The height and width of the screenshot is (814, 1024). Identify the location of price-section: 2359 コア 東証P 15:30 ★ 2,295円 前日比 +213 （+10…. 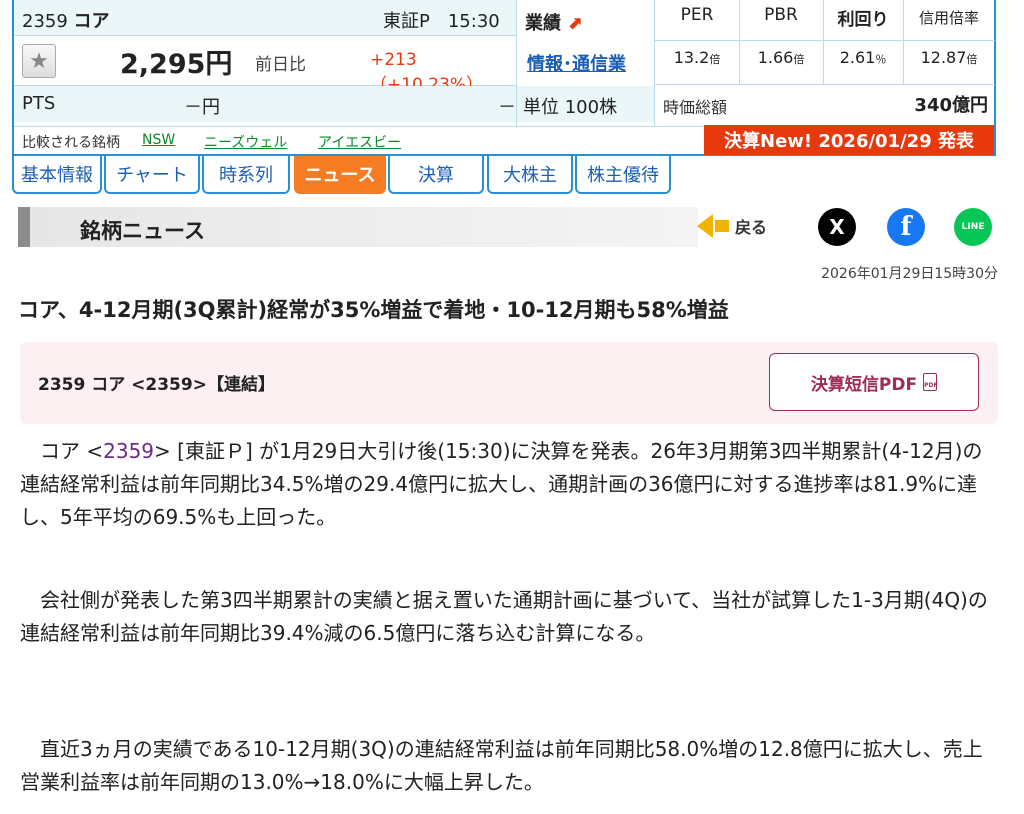
(265, 63).